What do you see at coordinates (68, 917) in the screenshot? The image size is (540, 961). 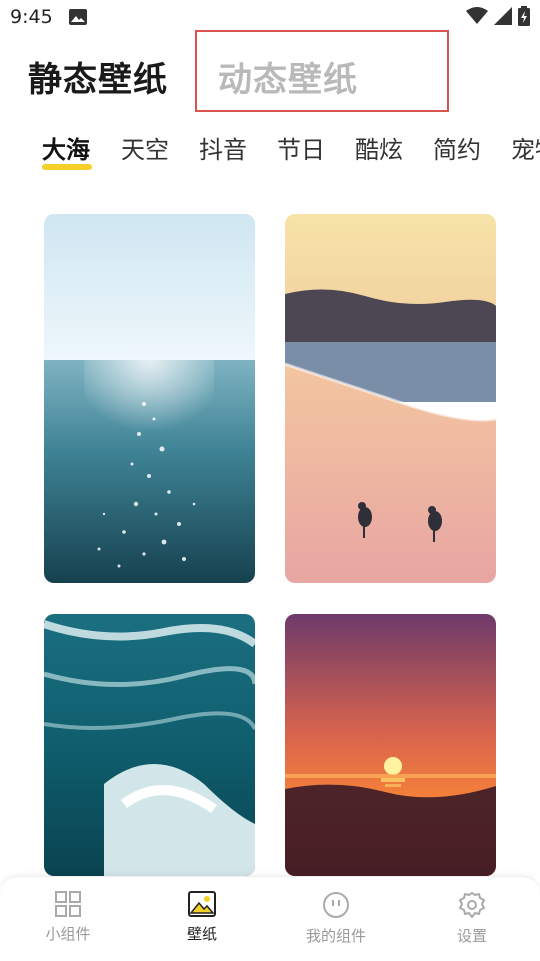 I see `nav-item-widgets: 小组件` at bounding box center [68, 917].